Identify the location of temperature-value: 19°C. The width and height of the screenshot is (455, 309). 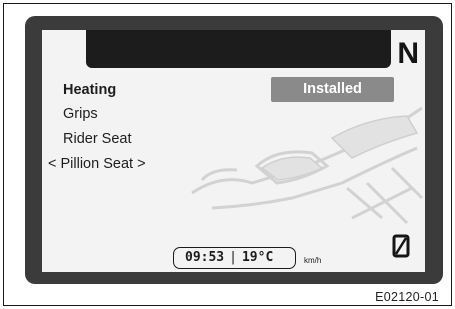
(257, 257).